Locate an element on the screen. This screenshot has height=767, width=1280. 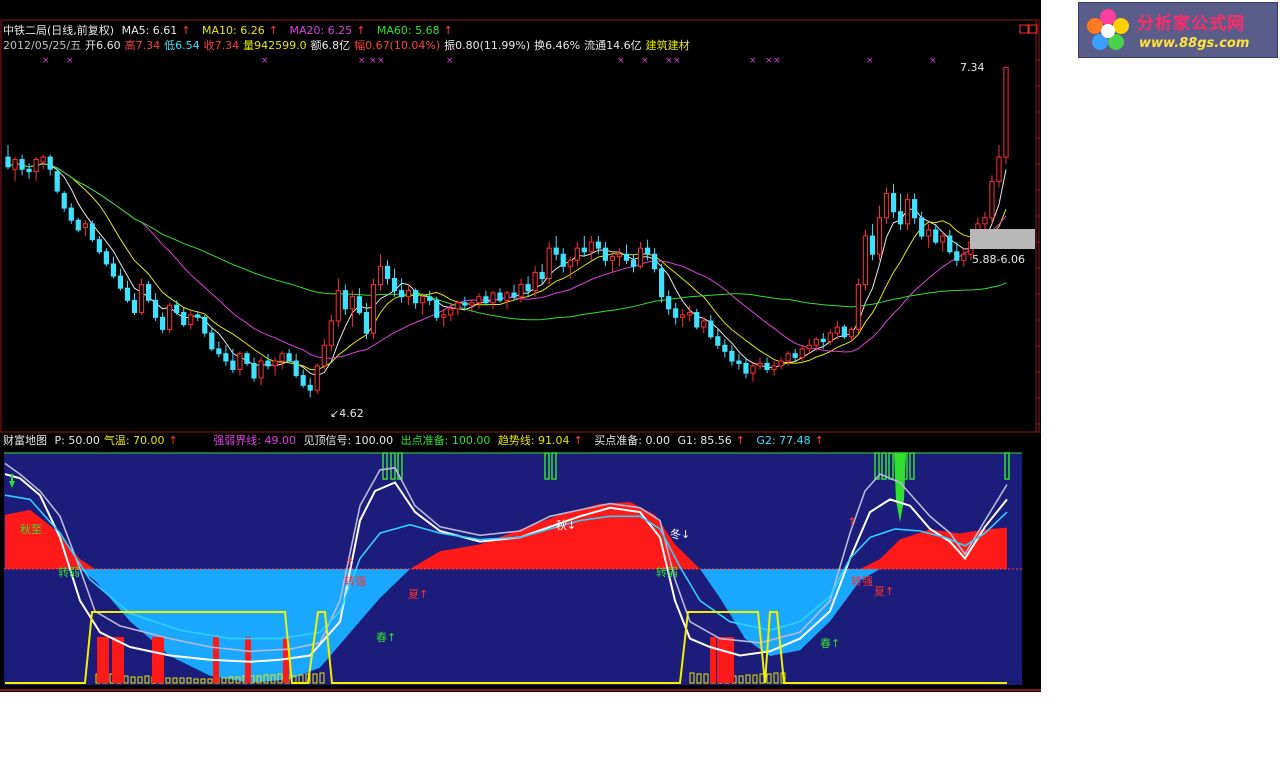
window-restore-icon is located at coordinates (1024, 29).